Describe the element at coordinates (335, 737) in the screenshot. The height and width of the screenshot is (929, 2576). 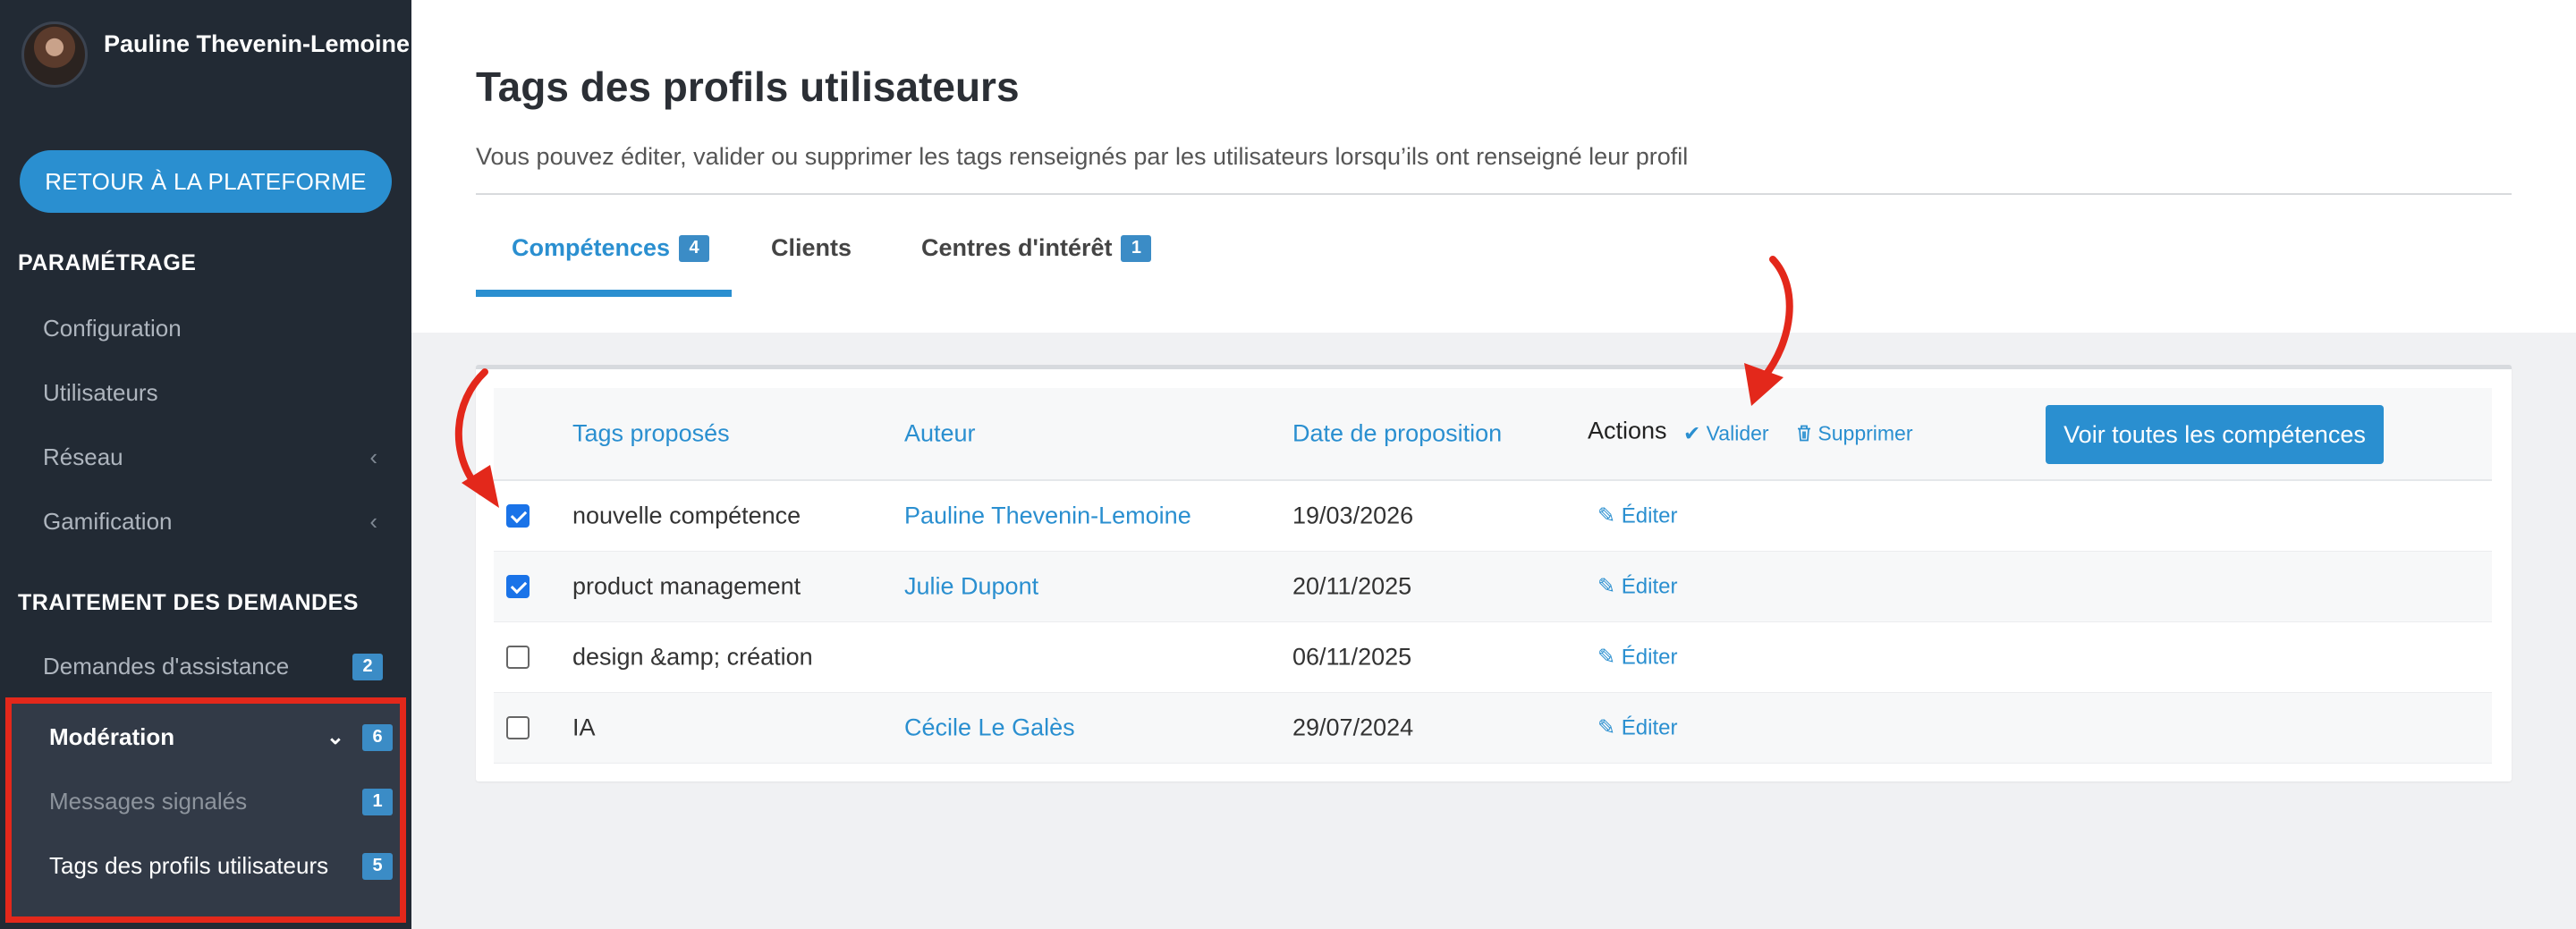
I see `chevron-down-icon: ⌄` at that location.